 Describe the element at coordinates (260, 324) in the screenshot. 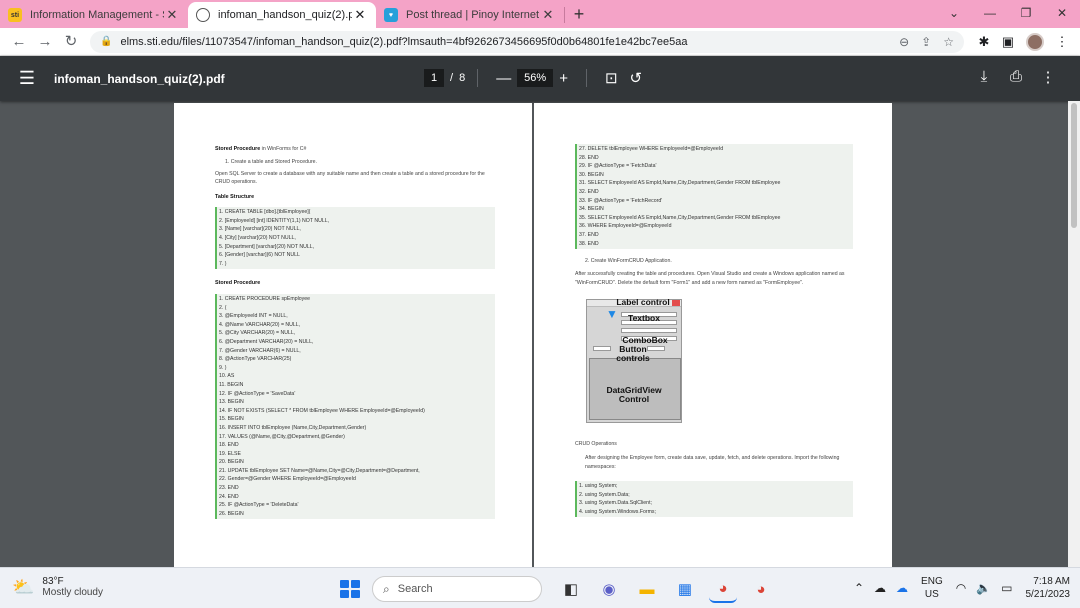

I see `code-line: 4. @Name VARCHAR(20) = NULL,` at that location.